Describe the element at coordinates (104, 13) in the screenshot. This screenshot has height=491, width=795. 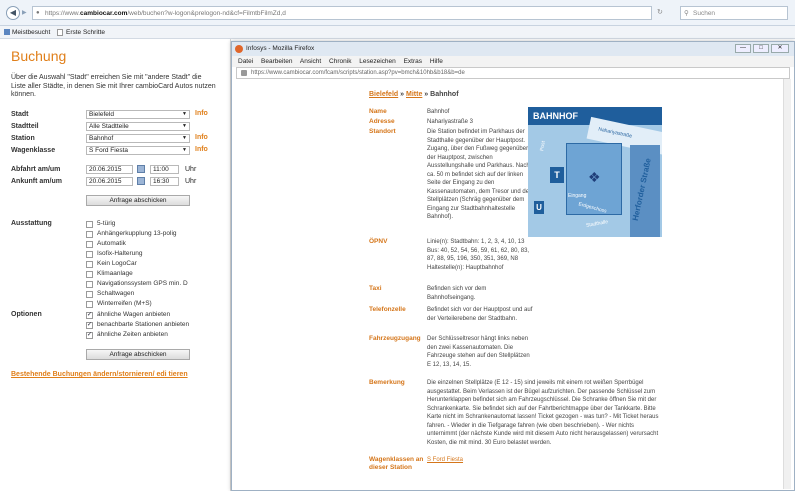
I see `url-domain: cambiocar.com` at that location.